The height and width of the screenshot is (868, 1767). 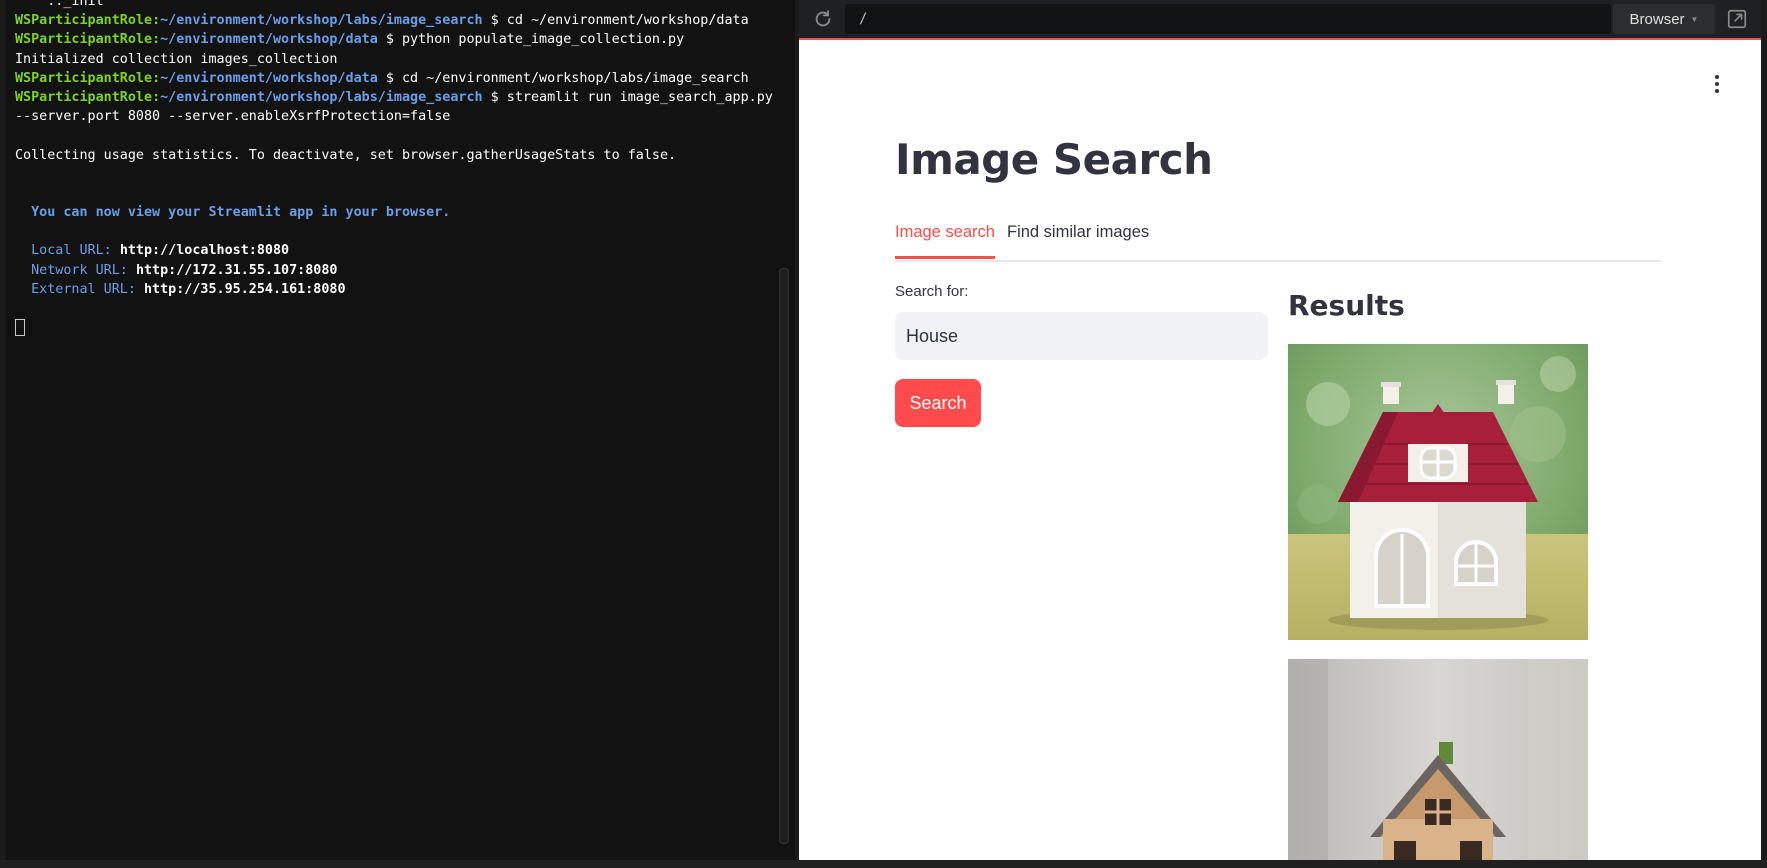 What do you see at coordinates (945, 239) in the screenshot?
I see `tab-image-search: Image search` at bounding box center [945, 239].